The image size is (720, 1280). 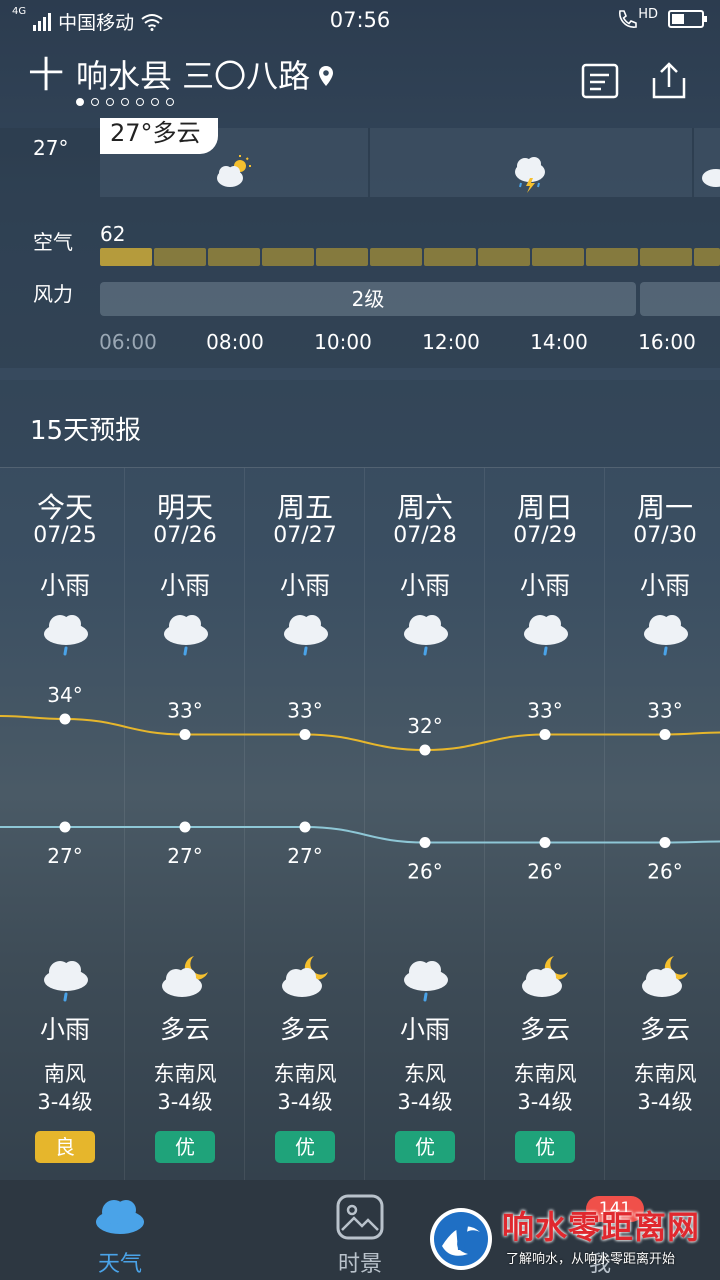 I want to click on nav-weather: 天气, so click(x=120, y=1230).